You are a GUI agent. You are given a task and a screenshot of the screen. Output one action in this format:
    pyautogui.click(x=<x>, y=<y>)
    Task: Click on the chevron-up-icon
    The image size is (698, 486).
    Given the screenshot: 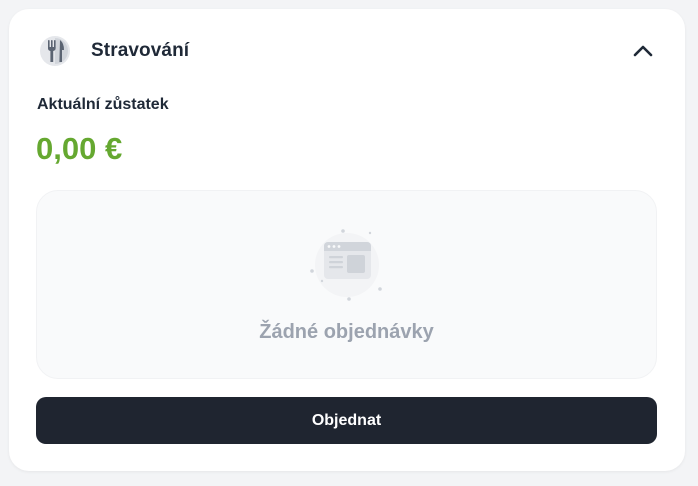 What is the action you would take?
    pyautogui.click(x=643, y=51)
    